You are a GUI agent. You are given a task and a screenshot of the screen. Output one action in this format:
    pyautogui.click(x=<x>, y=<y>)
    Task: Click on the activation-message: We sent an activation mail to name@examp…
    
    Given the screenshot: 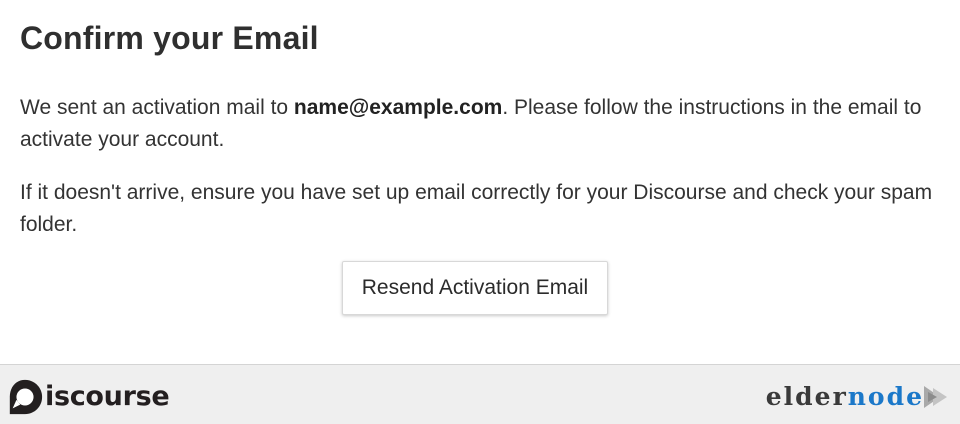 What is the action you would take?
    pyautogui.click(x=480, y=124)
    